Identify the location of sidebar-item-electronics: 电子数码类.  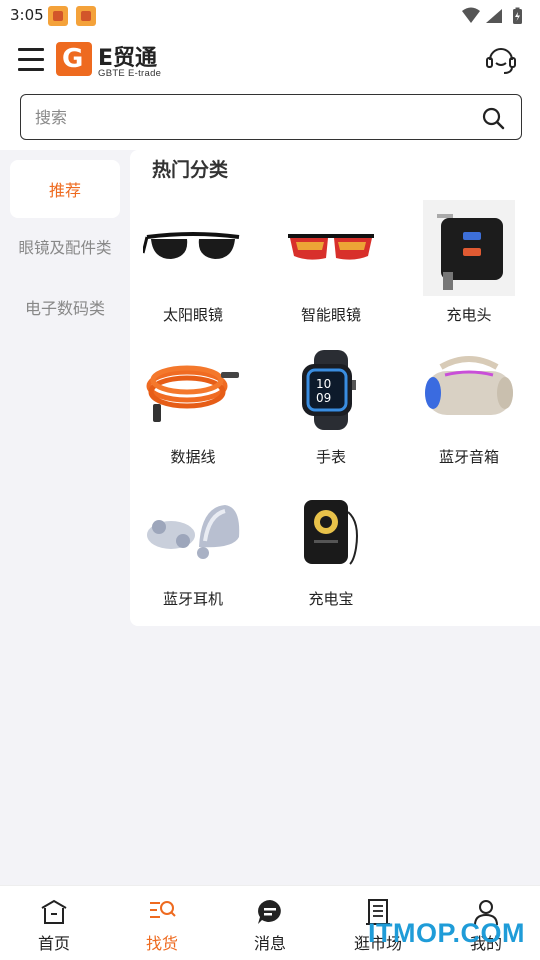
(65, 307).